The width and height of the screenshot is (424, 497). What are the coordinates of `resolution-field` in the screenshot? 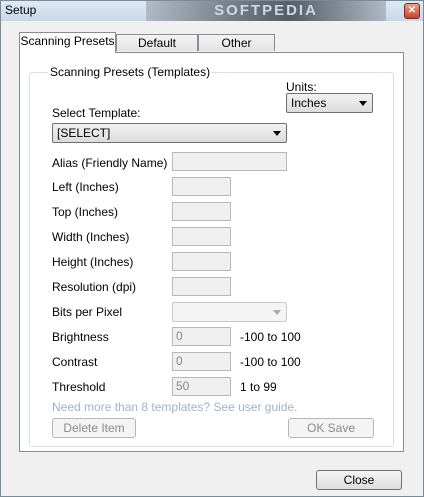 It's located at (201, 286).